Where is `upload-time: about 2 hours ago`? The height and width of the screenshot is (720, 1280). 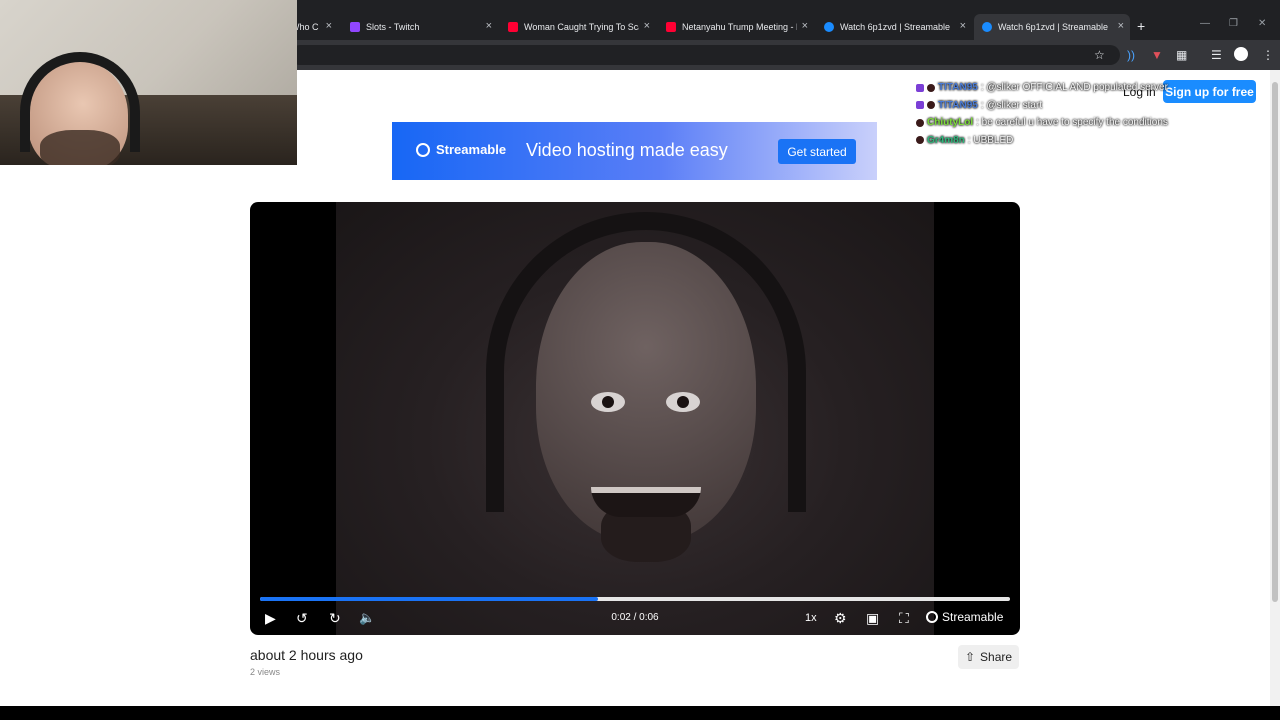 upload-time: about 2 hours ago is located at coordinates (306, 655).